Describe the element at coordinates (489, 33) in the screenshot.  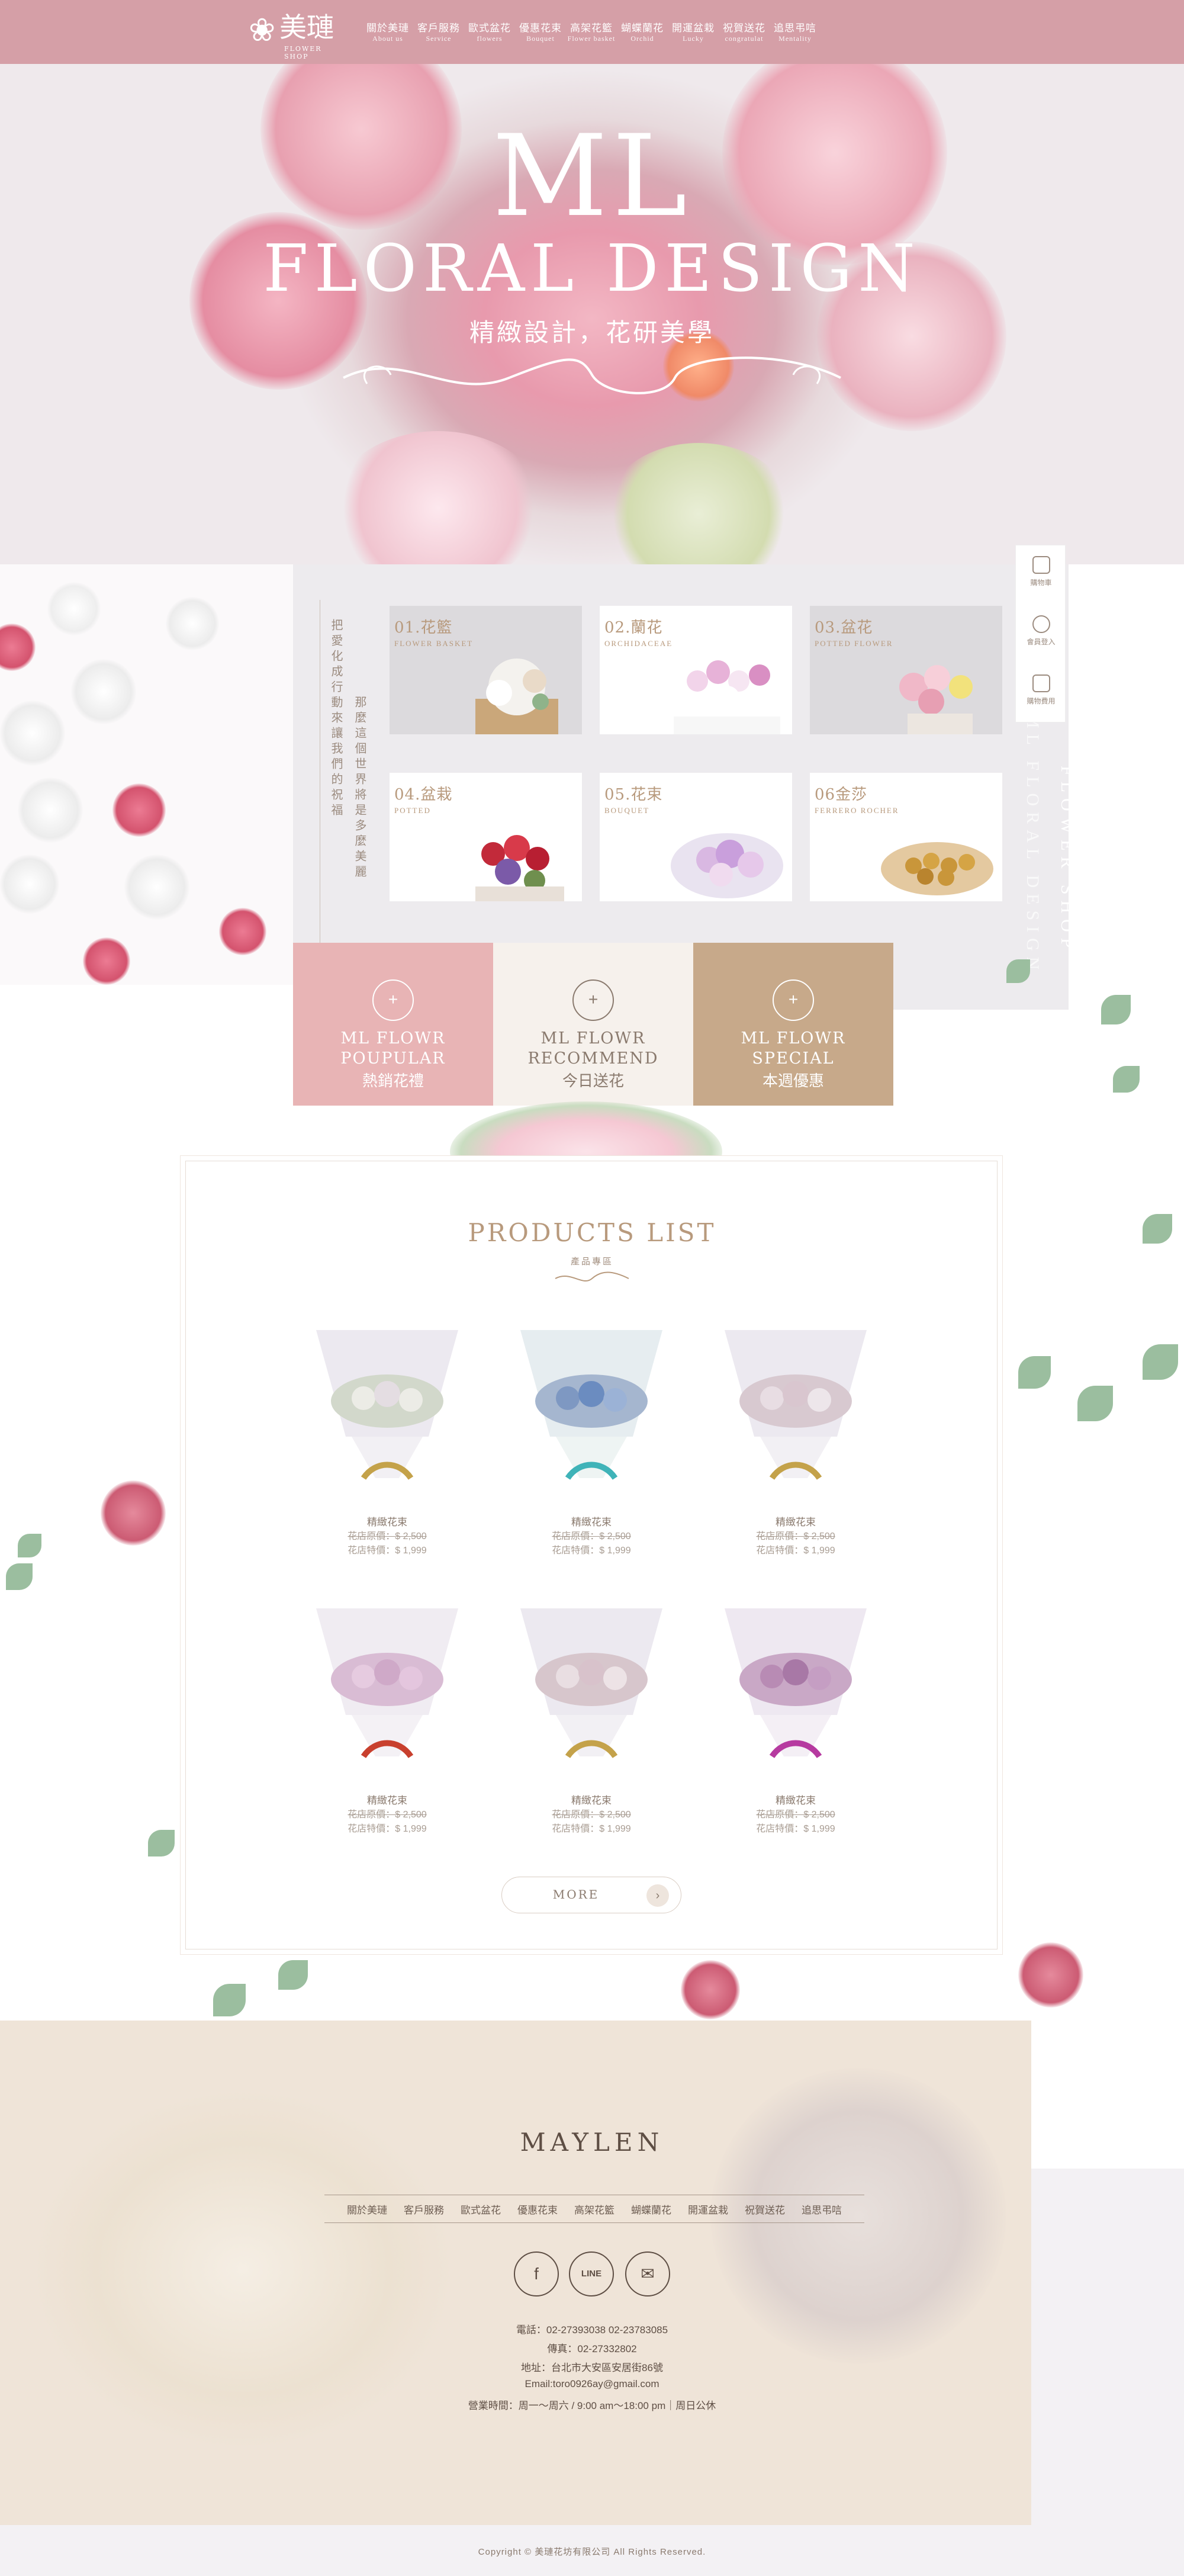
I see `nav-item-flowers: 歐式盆花 flowers` at that location.